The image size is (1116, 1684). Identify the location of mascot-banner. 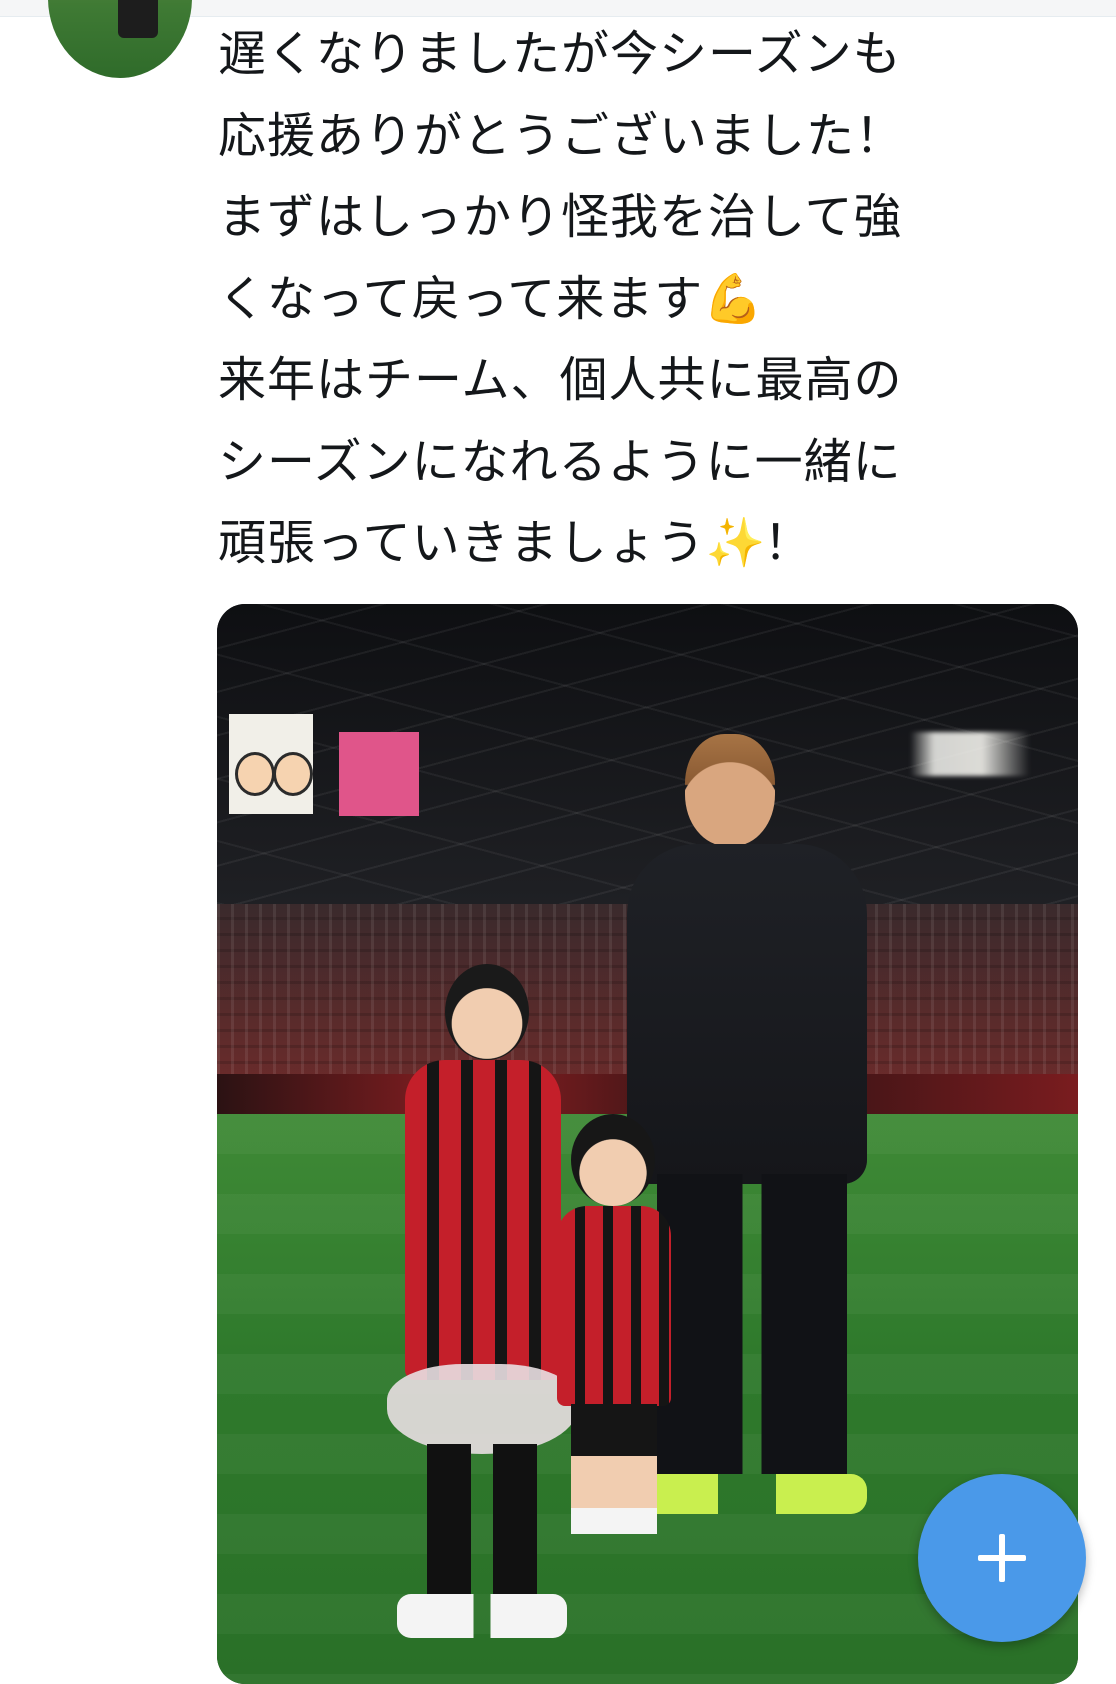
(271, 764).